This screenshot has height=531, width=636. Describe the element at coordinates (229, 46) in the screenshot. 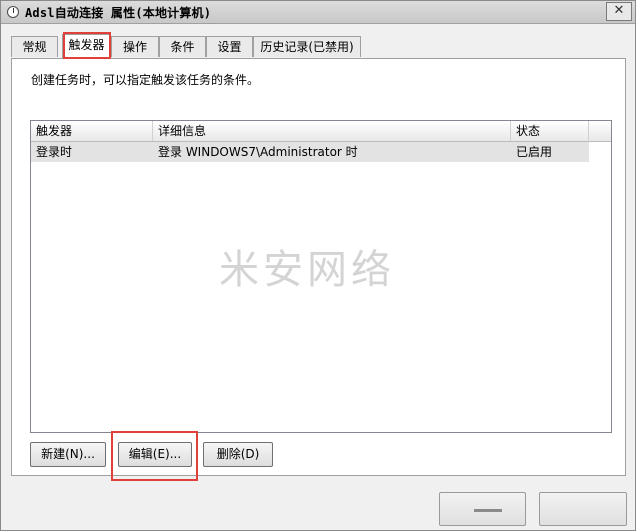

I see `tab-settings: 设置` at that location.